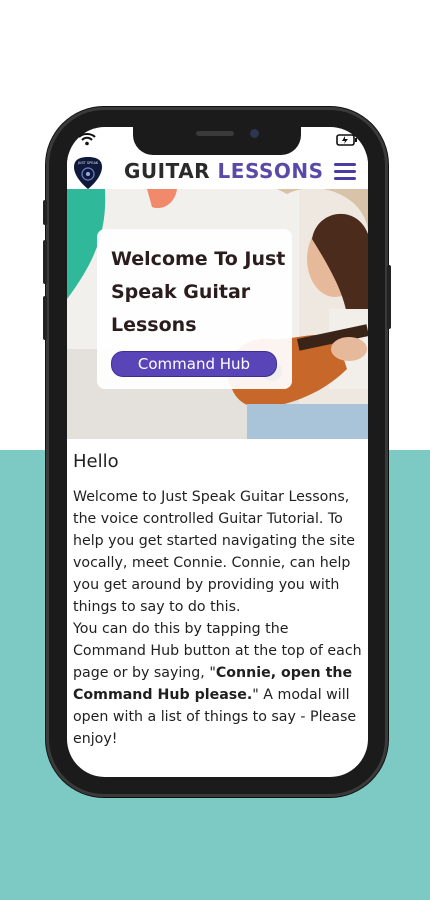 This screenshot has width=430, height=900. What do you see at coordinates (87, 140) in the screenshot?
I see `wifi-icon` at bounding box center [87, 140].